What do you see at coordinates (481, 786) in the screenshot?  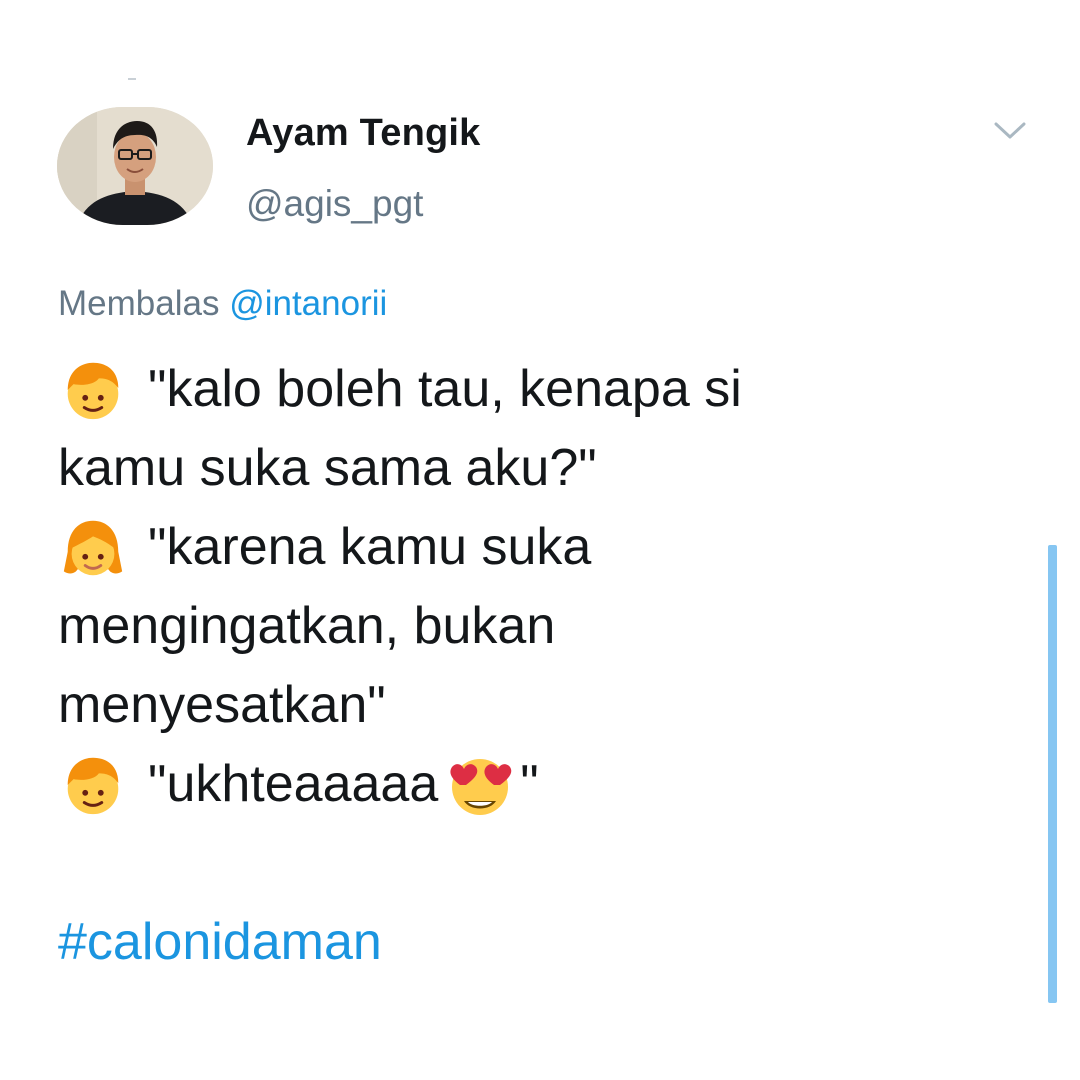 I see `smiling-face-with-heart-eyes-emoji` at bounding box center [481, 786].